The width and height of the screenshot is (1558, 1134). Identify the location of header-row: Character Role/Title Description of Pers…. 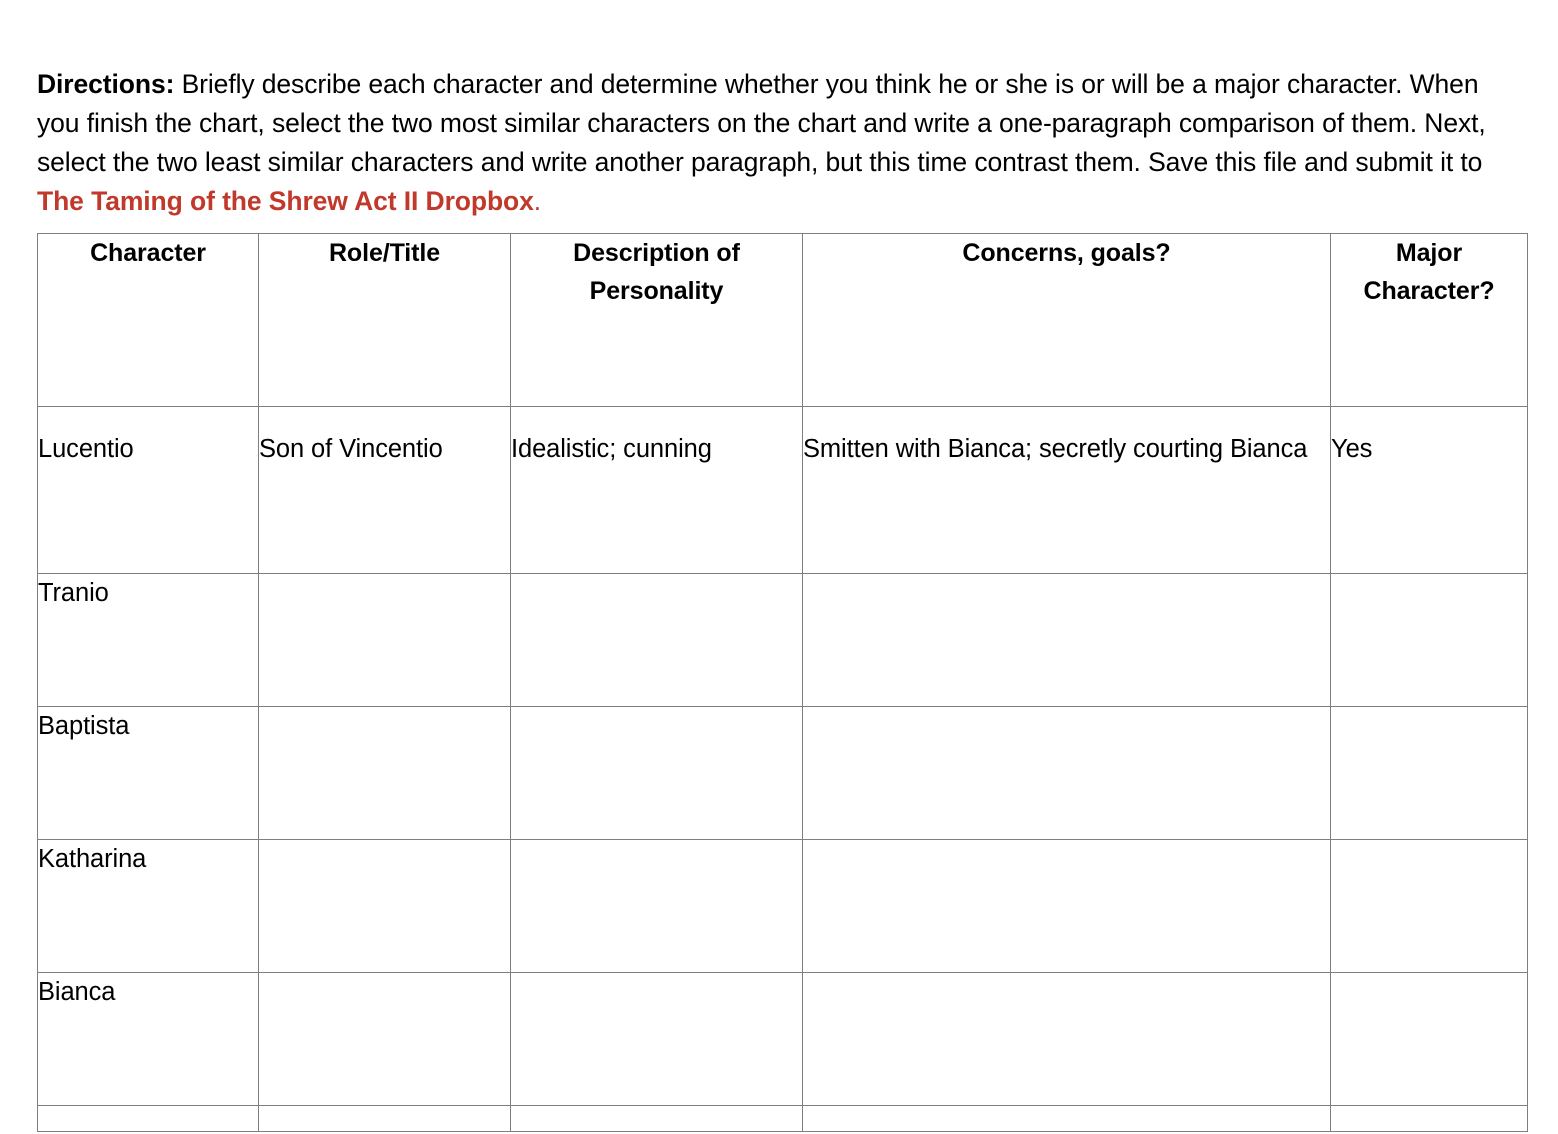
(782, 320).